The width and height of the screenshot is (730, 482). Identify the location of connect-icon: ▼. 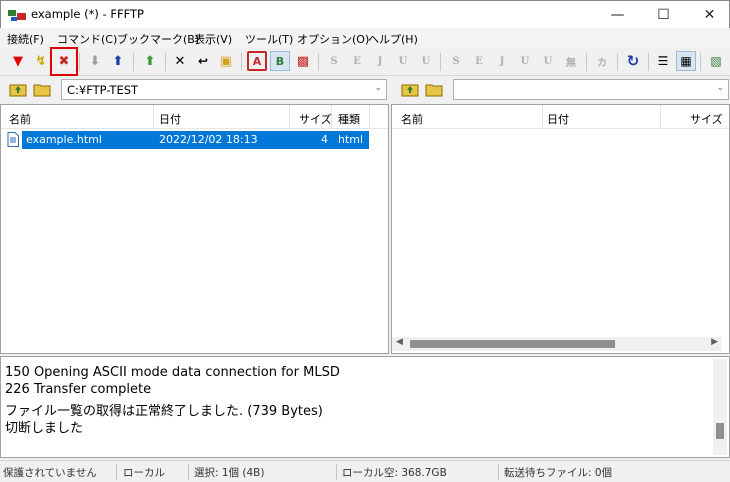
(18, 61).